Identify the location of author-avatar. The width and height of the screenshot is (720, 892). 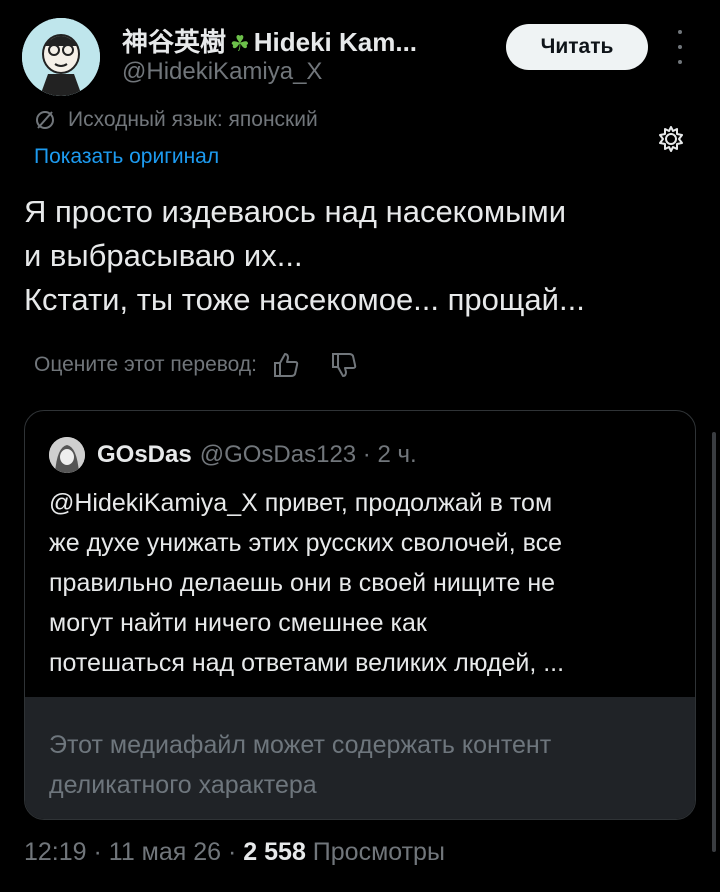
(61, 57).